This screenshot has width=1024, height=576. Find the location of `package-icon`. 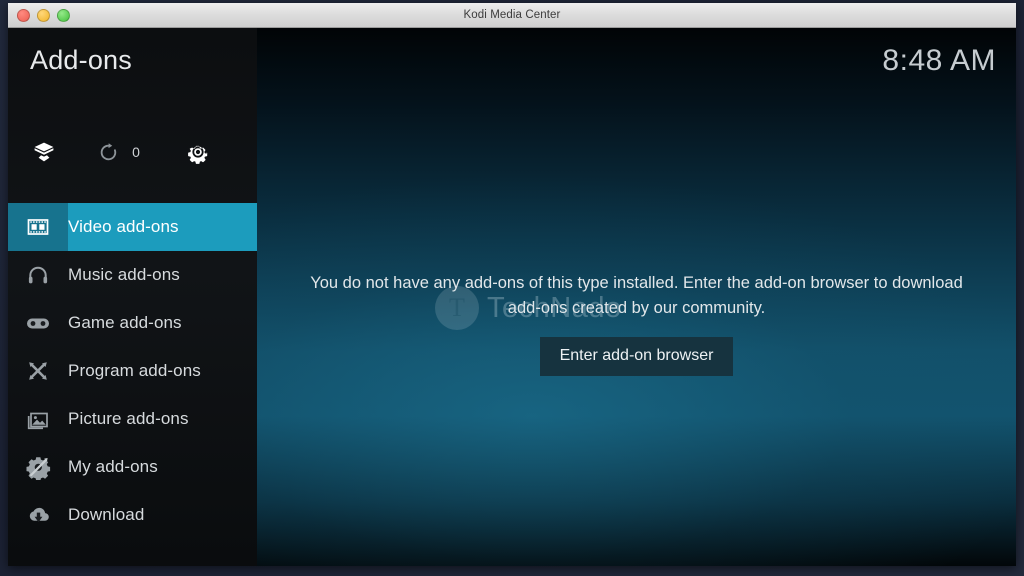

package-icon is located at coordinates (44, 152).